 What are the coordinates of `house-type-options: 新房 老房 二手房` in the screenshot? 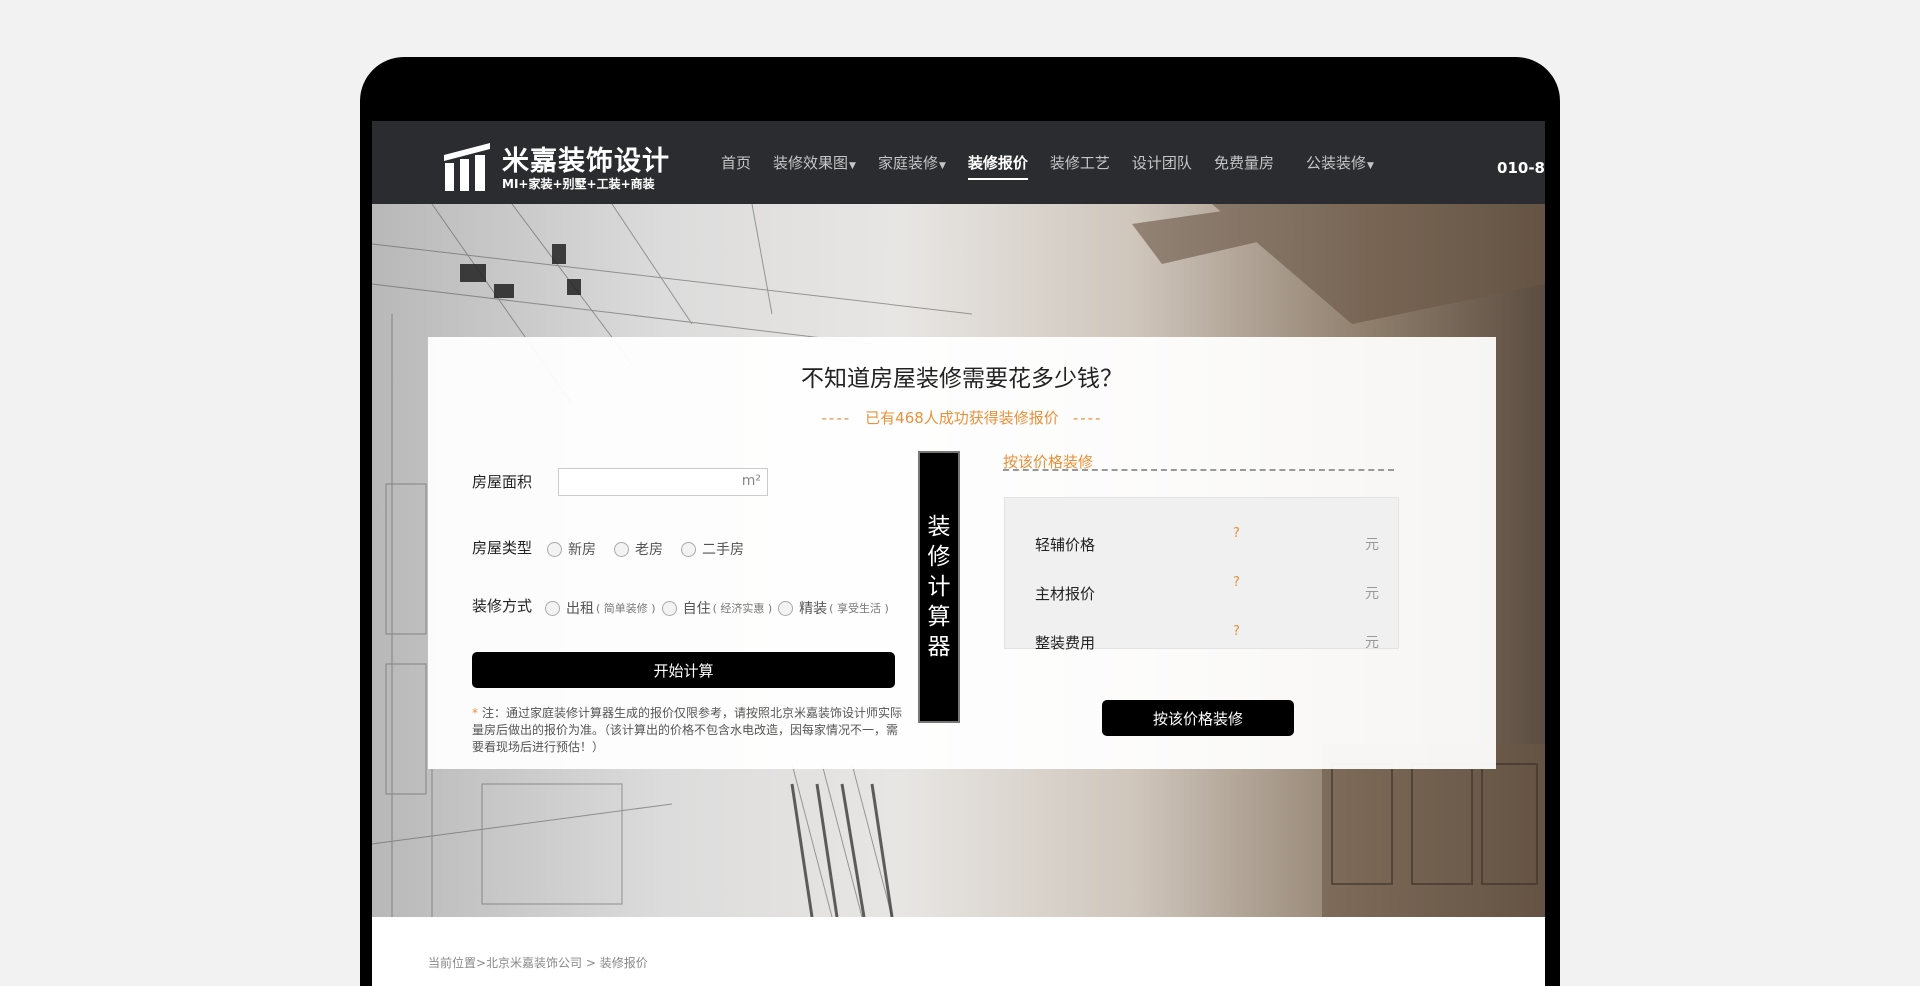 It's located at (654, 549).